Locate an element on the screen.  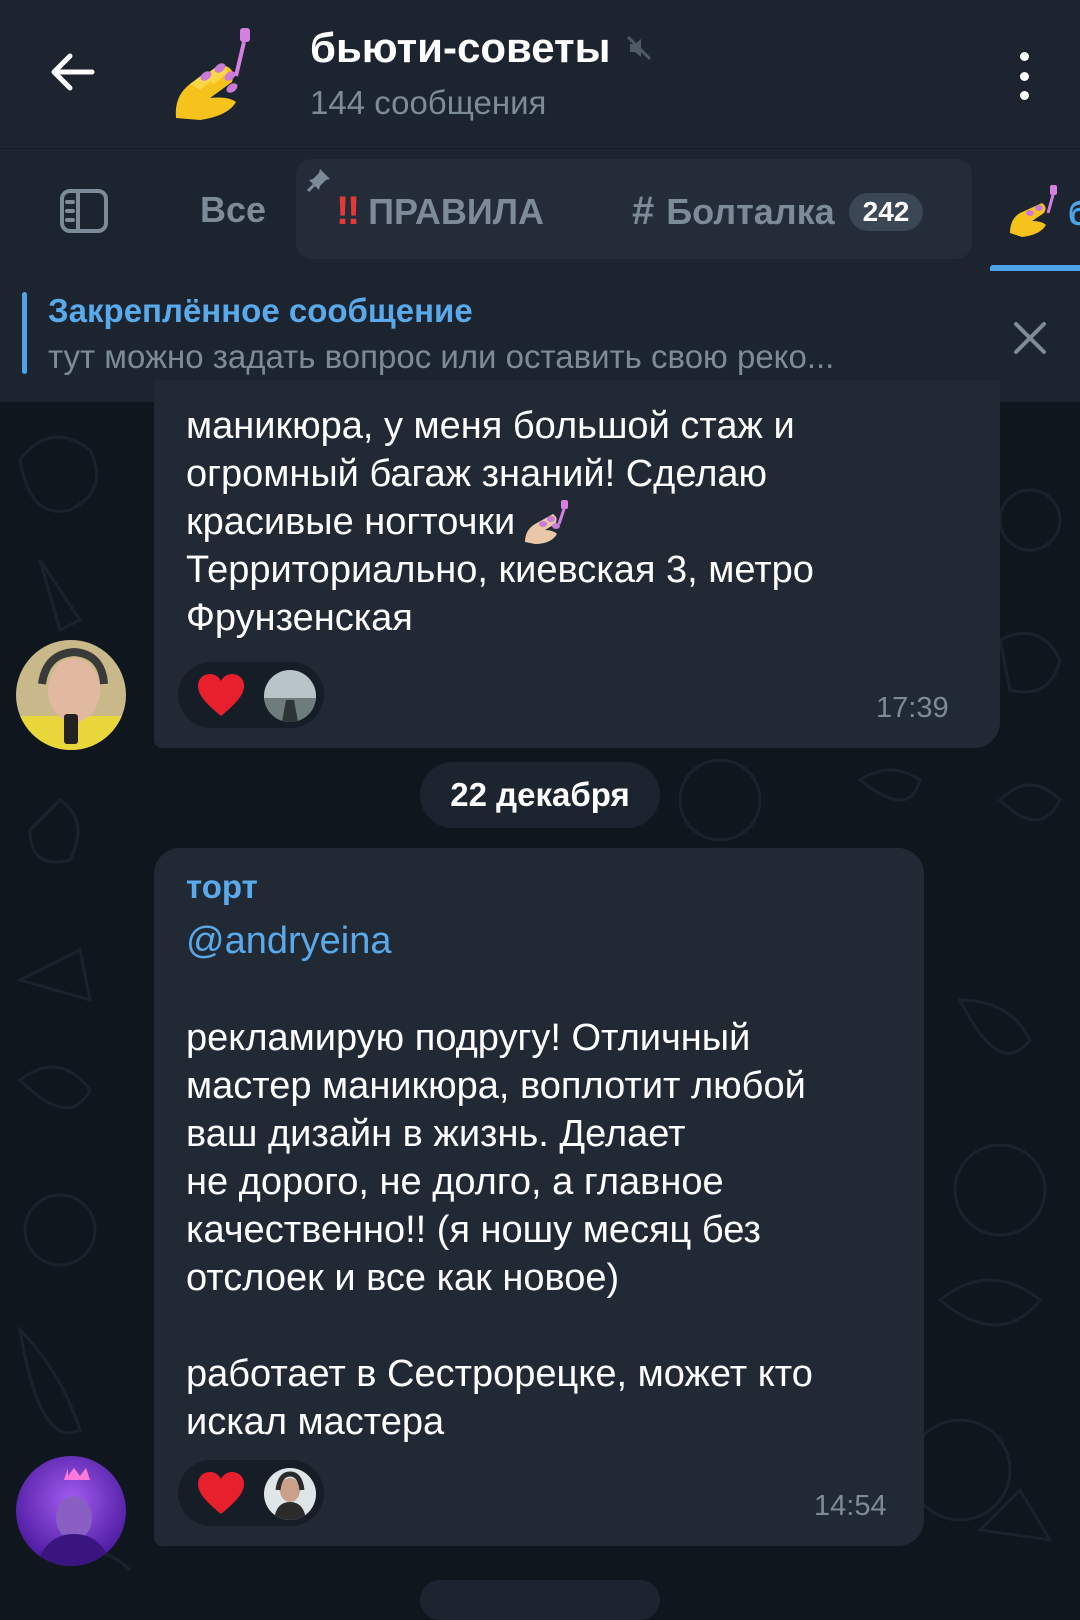
back-button is located at coordinates (72, 72).